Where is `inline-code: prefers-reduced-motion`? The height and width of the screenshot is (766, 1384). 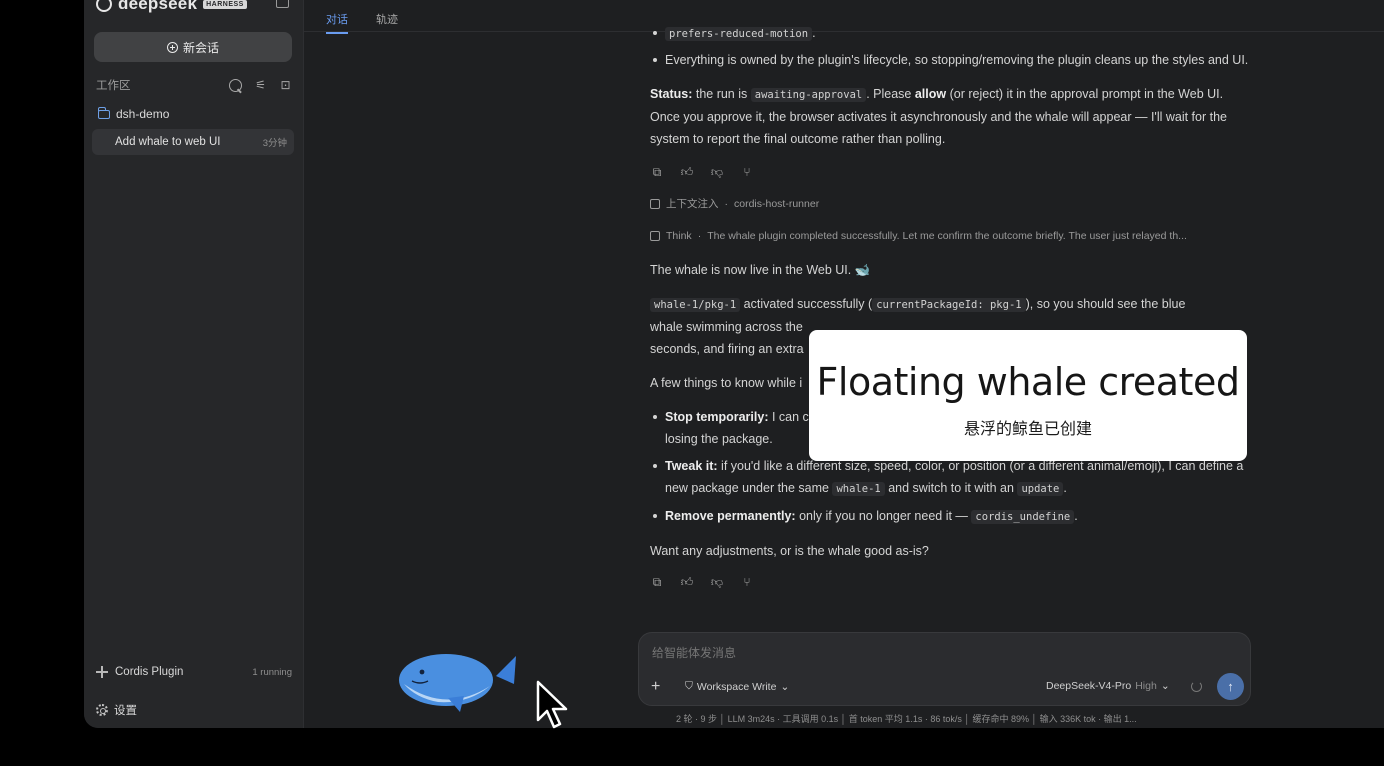
inline-code: prefers-reduced-motion is located at coordinates (739, 34).